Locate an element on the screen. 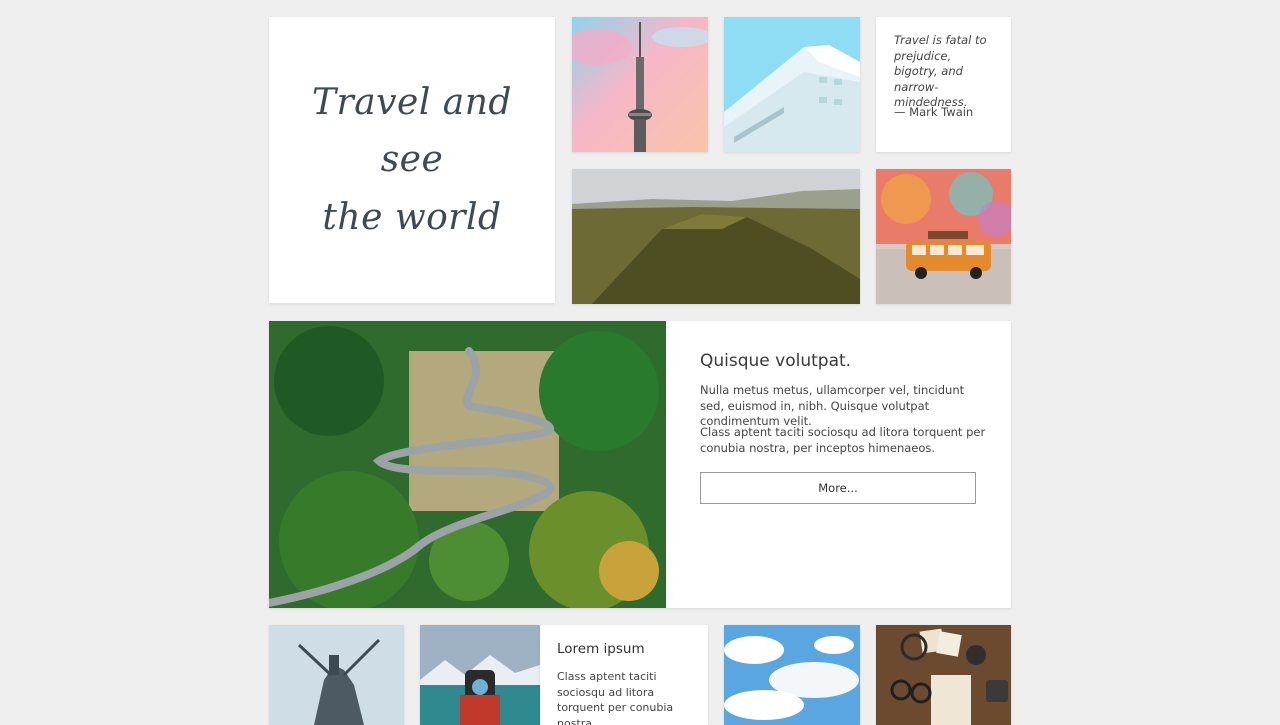 This screenshot has height=725, width=1280. photo-hand-camera-lake is located at coordinates (480, 675).